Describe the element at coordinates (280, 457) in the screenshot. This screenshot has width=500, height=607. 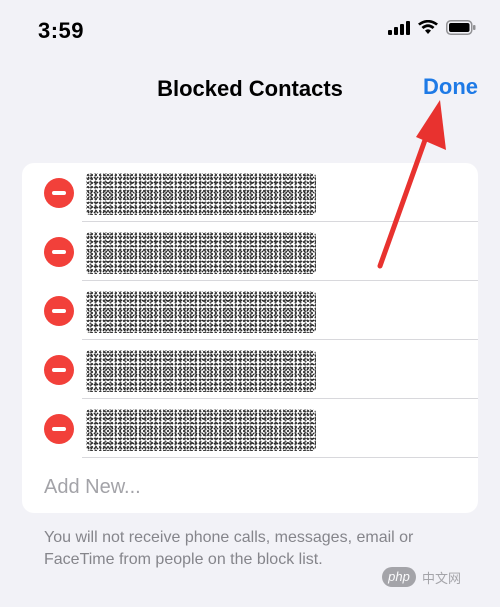
I see `row-divider` at that location.